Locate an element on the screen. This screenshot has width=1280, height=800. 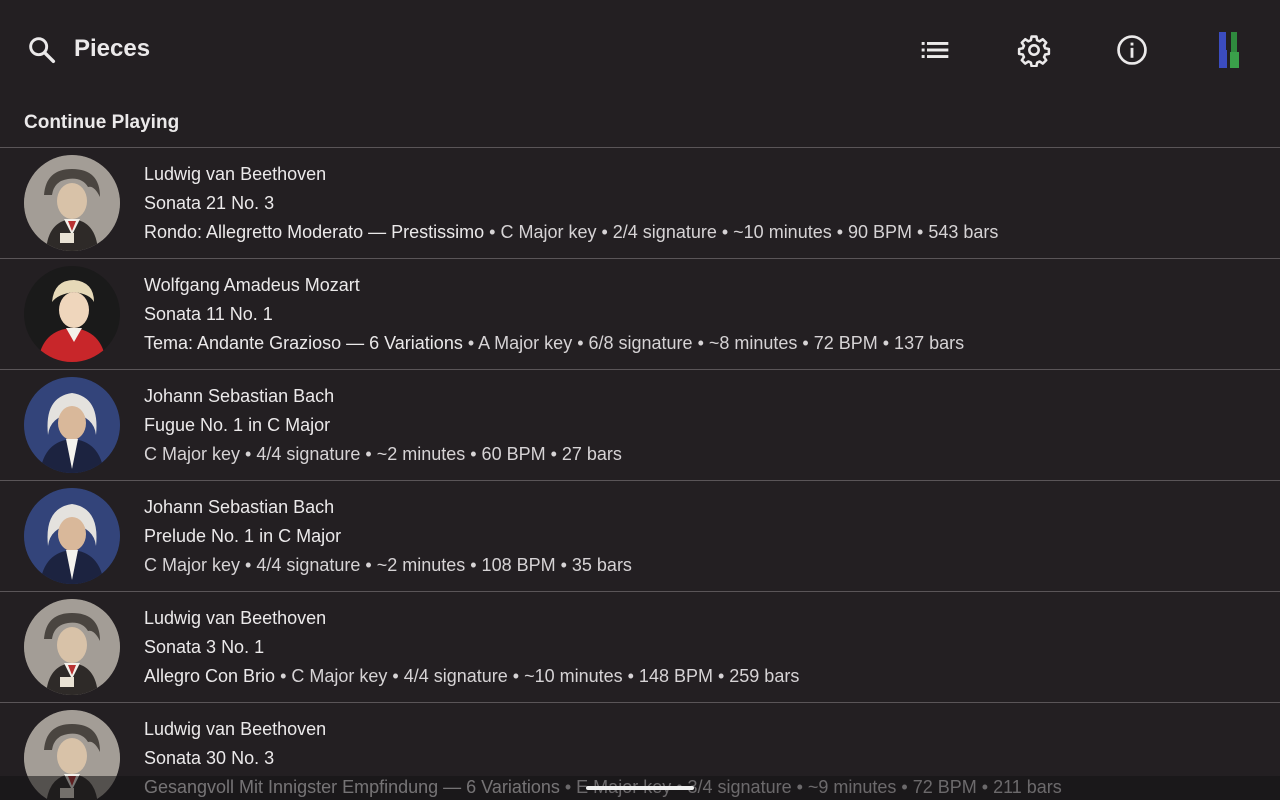
mozart-portrait is located at coordinates (72, 314).